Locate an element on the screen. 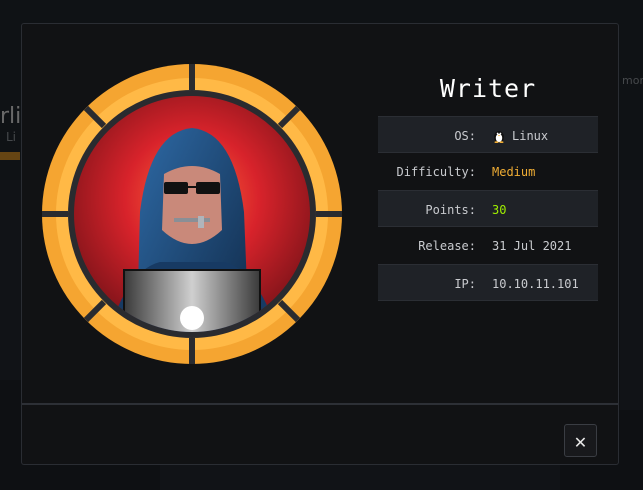 The image size is (643, 490). machine-info-table: OS: Linux Difficulty: Medium Points: 30 is located at coordinates (488, 208).